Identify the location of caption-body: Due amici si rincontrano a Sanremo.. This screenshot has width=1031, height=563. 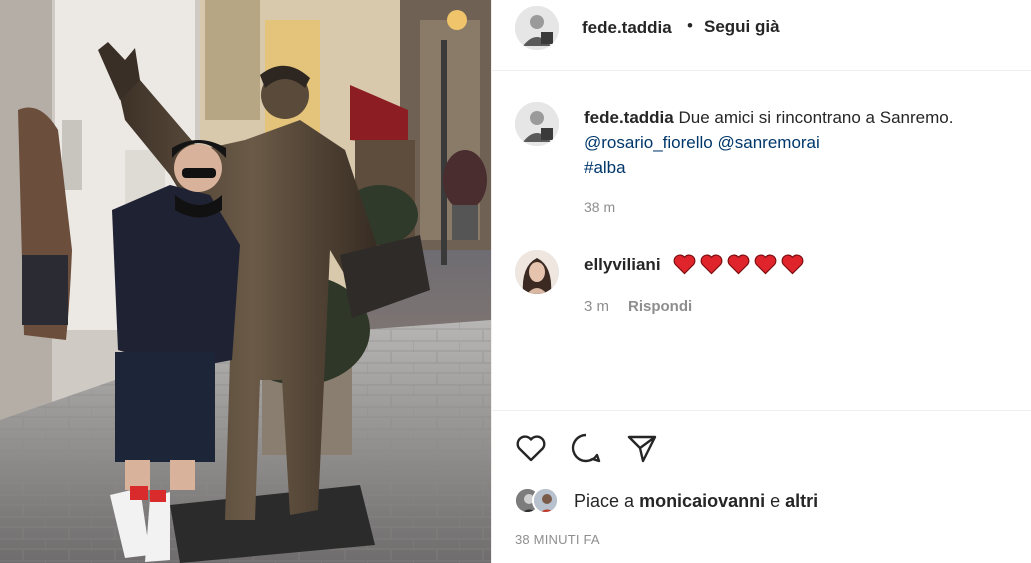
(816, 117).